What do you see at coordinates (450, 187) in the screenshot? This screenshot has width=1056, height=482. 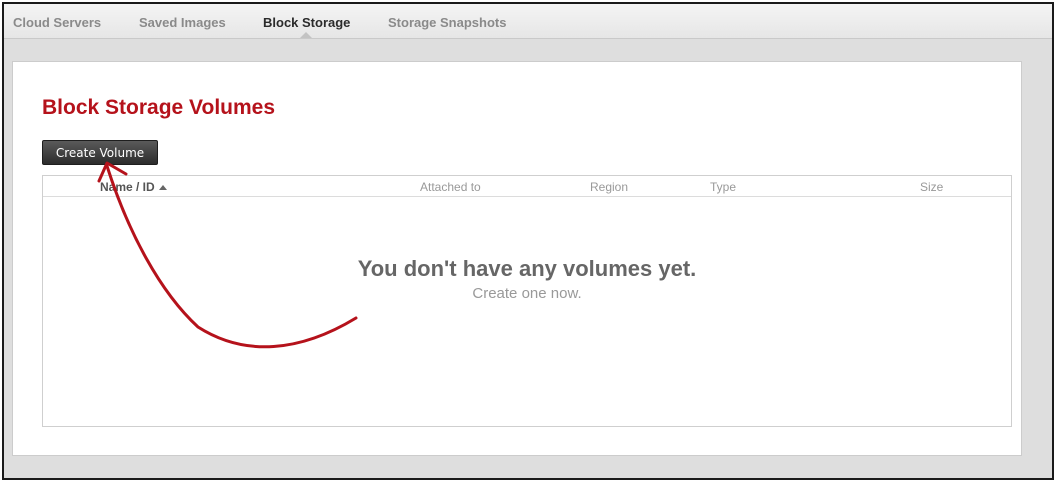 I see `column-header-attached-to: Attached to` at bounding box center [450, 187].